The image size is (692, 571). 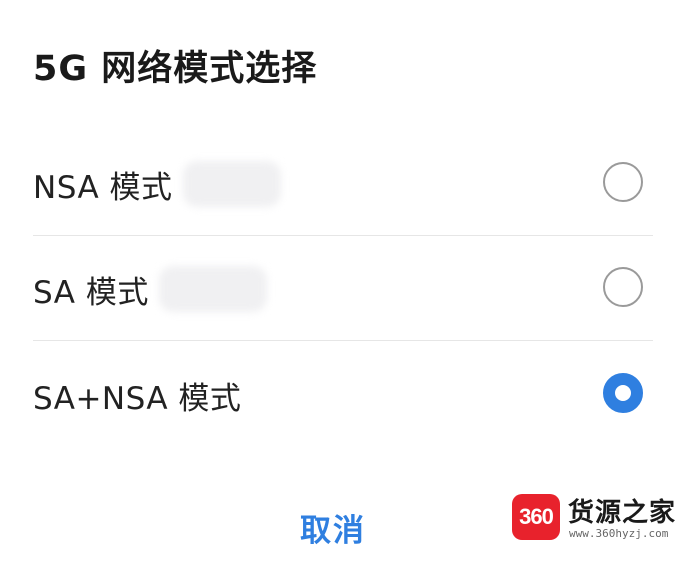 I want to click on radio-button-sa-nsa, so click(x=623, y=393).